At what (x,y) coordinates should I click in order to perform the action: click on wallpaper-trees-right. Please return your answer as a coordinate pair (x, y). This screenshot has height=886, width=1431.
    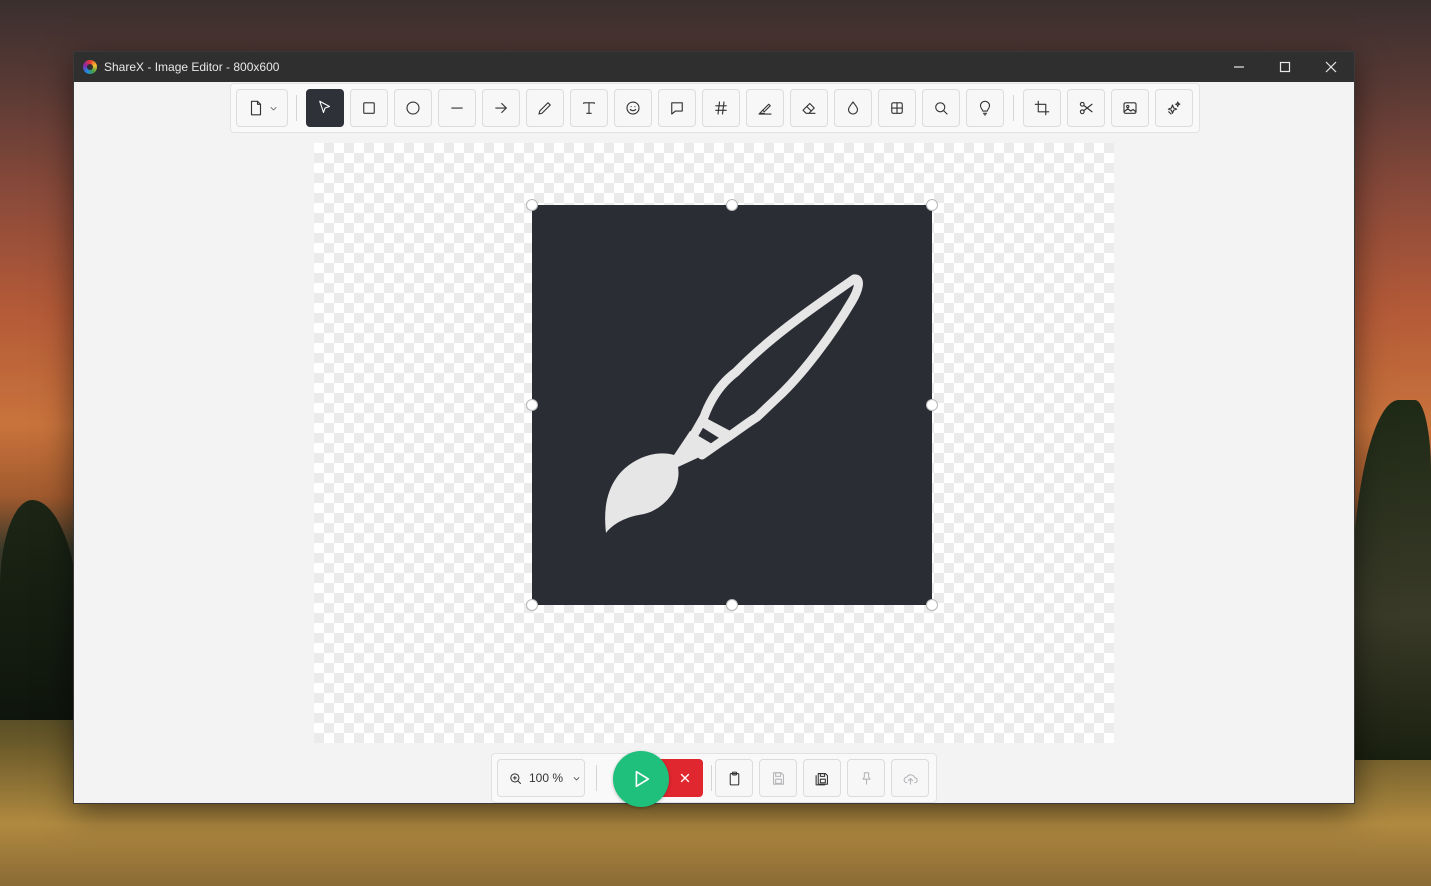
    Looking at the image, I should click on (1391, 580).